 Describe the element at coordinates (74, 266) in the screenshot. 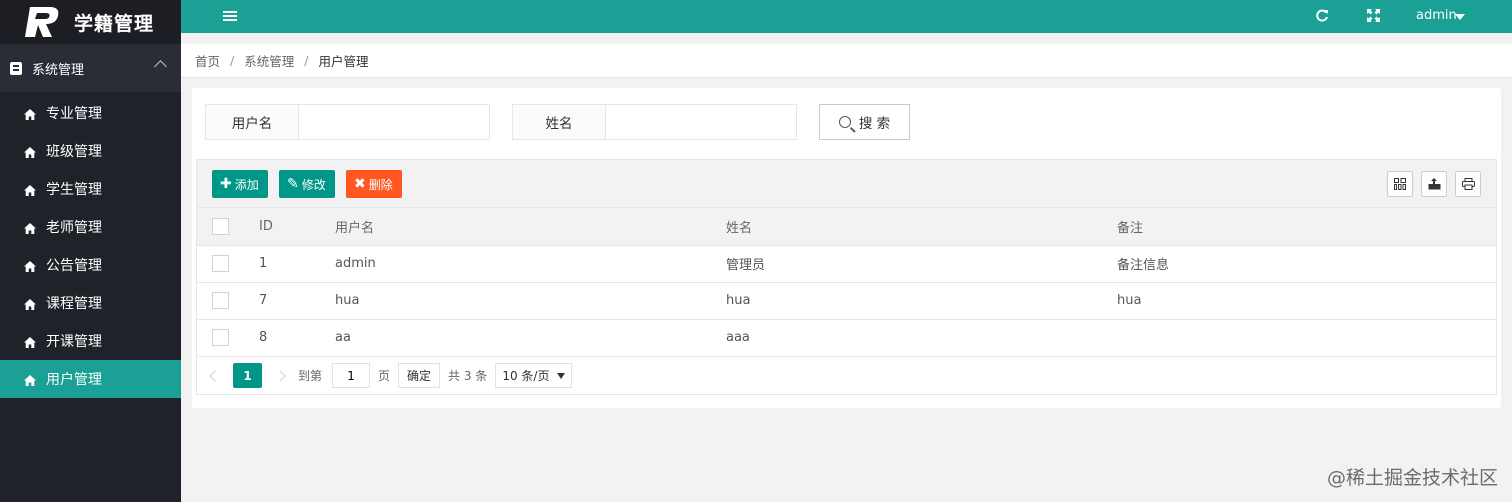

I see `sidebar-item-label: 公告管理` at that location.